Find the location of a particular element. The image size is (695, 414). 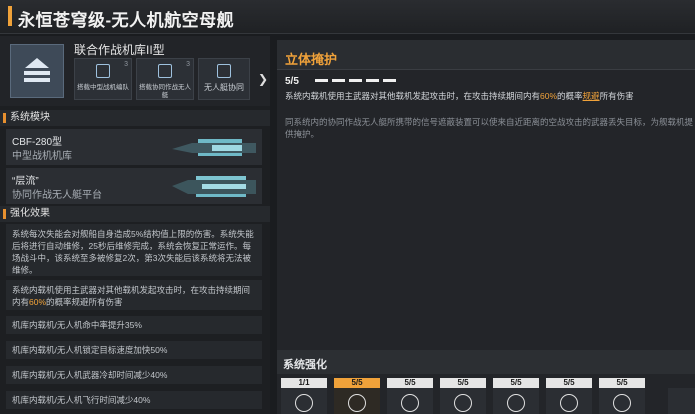

enhancement-slot: 1/1 is located at coordinates (304, 396).